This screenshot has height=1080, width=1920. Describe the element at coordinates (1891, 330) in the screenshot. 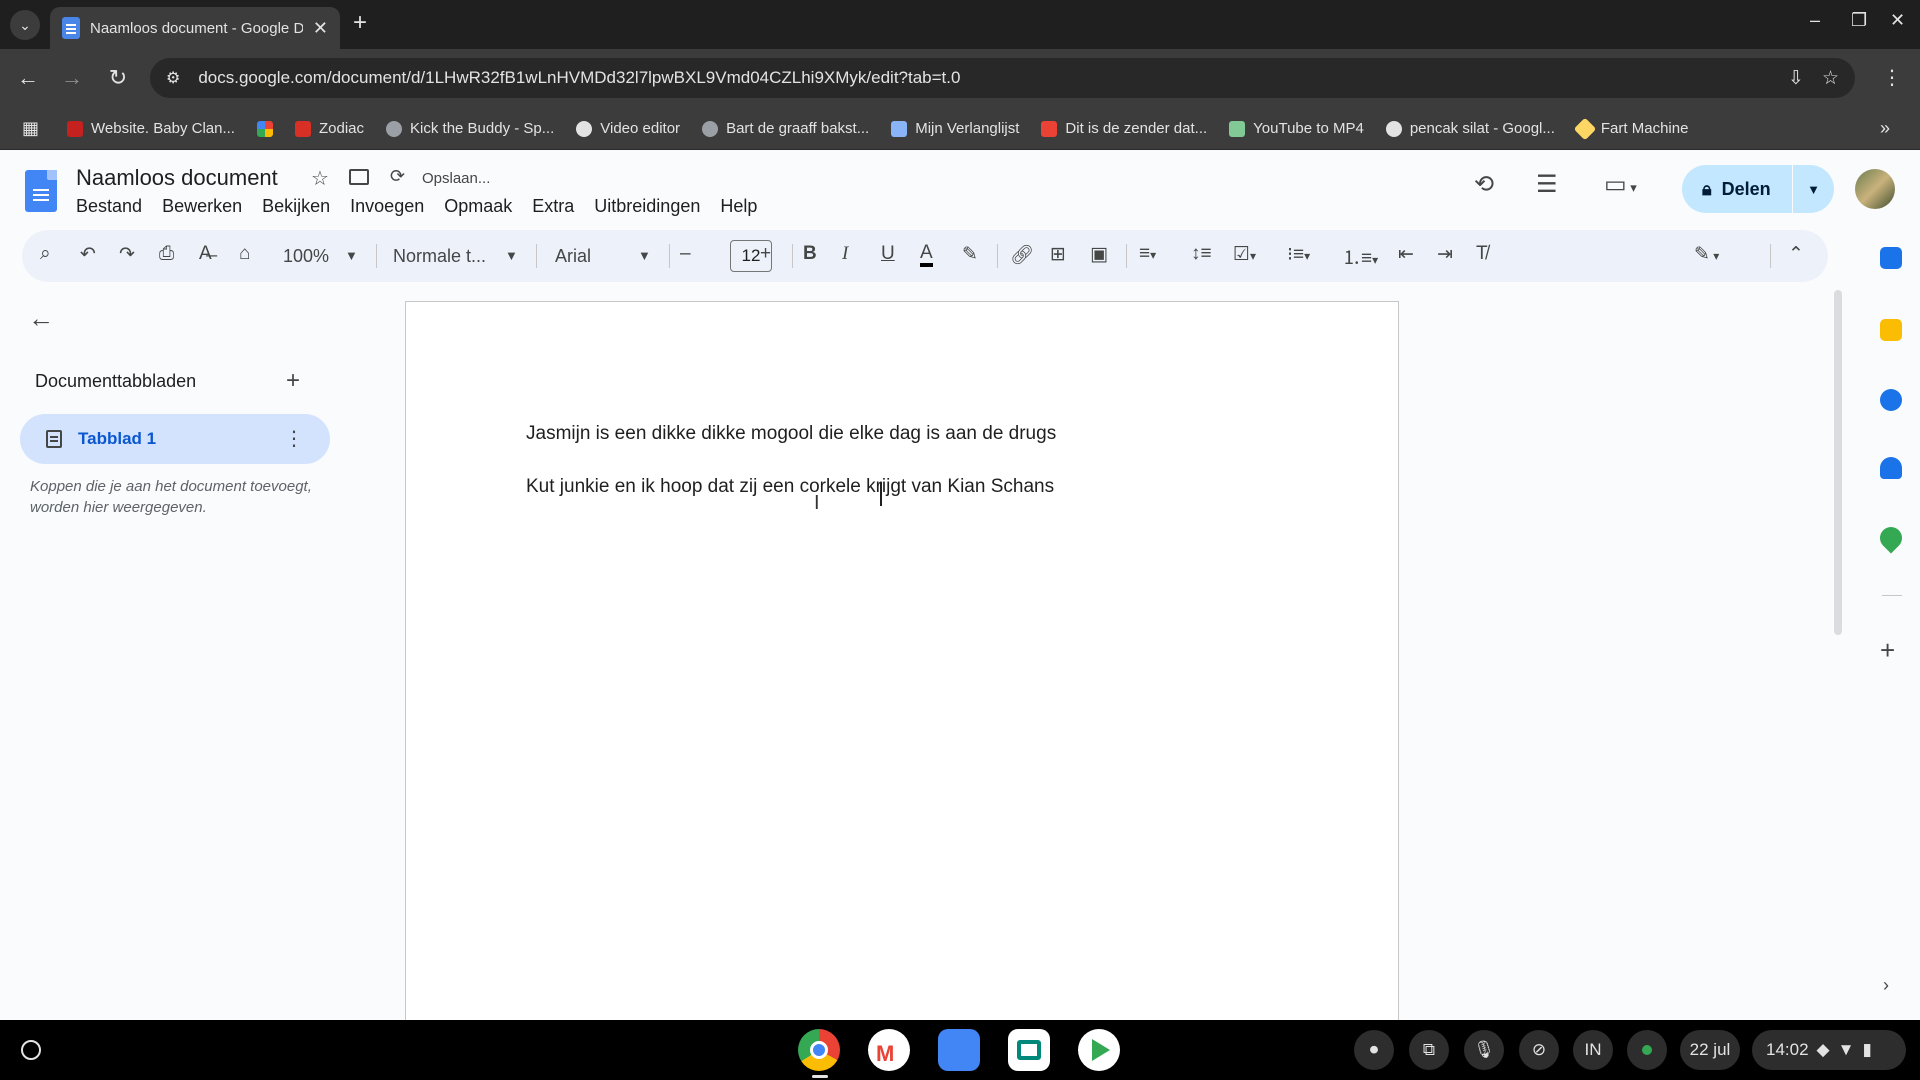

I see `keep-icon` at that location.